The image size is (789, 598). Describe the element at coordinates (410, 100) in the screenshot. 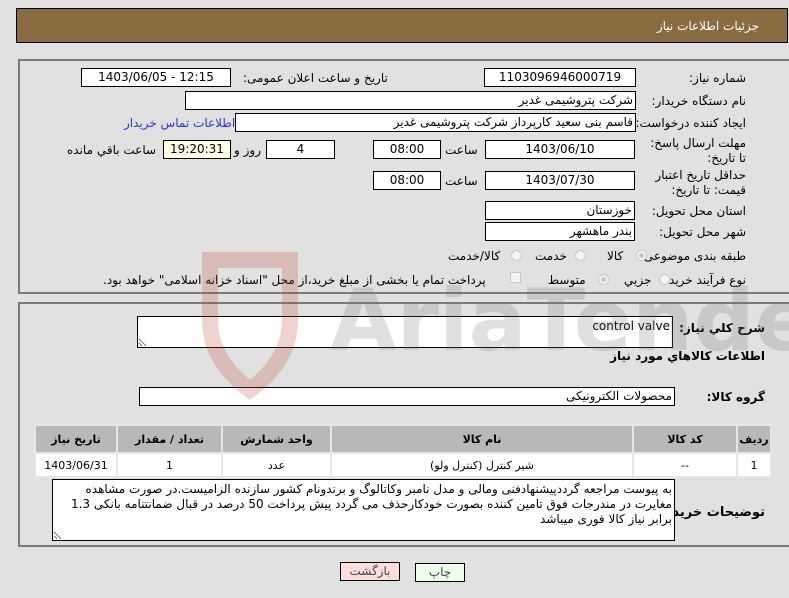

I see `buyer-org-field: شرکت پتروشیمی غدیر` at that location.